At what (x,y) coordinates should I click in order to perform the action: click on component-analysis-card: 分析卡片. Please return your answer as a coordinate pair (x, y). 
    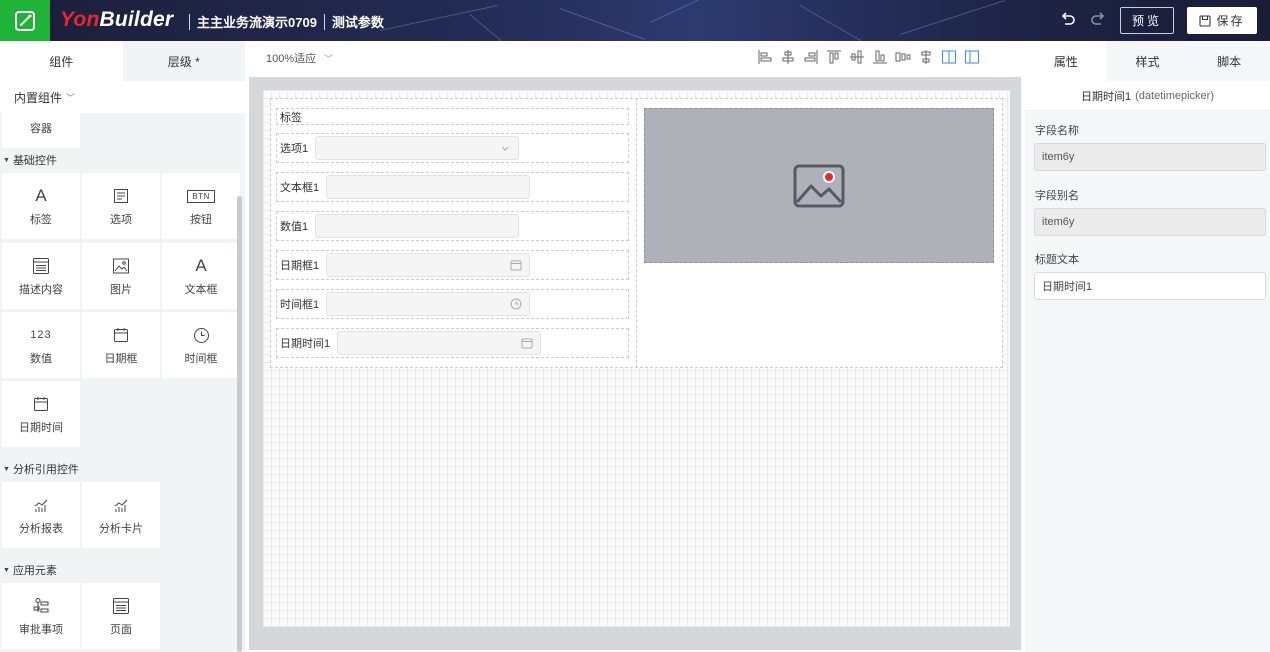
    Looking at the image, I should click on (121, 515).